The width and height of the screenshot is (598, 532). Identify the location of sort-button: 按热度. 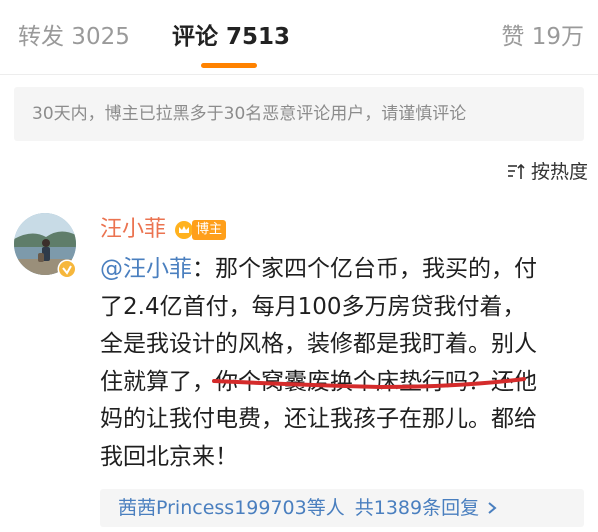
(547, 172).